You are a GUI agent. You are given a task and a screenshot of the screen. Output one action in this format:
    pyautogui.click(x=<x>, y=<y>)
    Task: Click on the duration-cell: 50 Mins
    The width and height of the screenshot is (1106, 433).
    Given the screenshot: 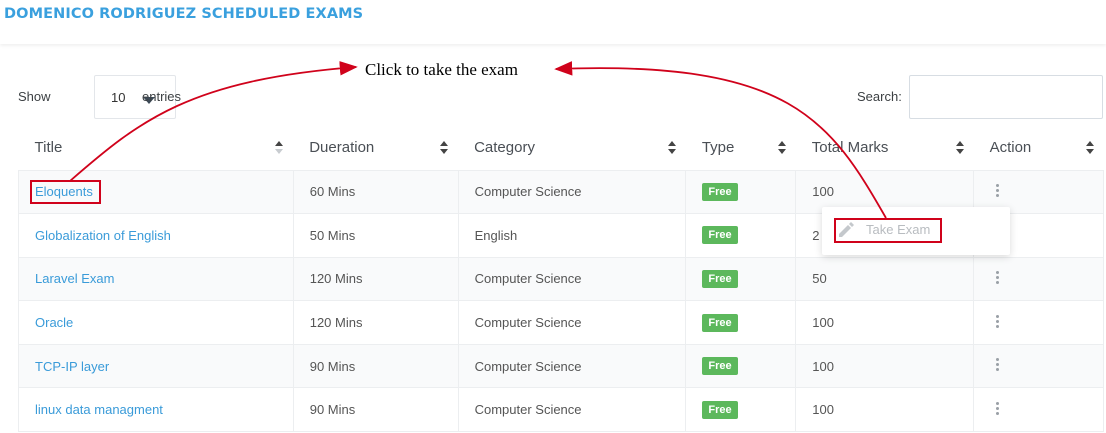 What is the action you would take?
    pyautogui.click(x=376, y=235)
    